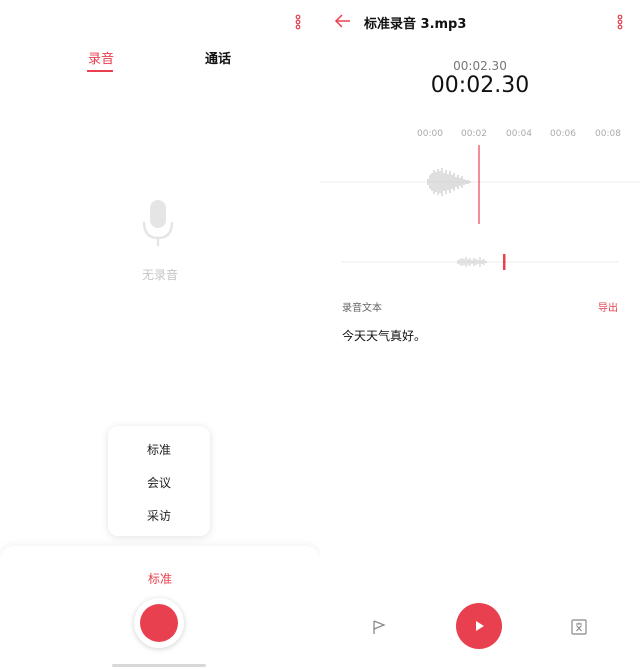 The height and width of the screenshot is (670, 640). Describe the element at coordinates (480, 185) in the screenshot. I see `main-waveform` at that location.